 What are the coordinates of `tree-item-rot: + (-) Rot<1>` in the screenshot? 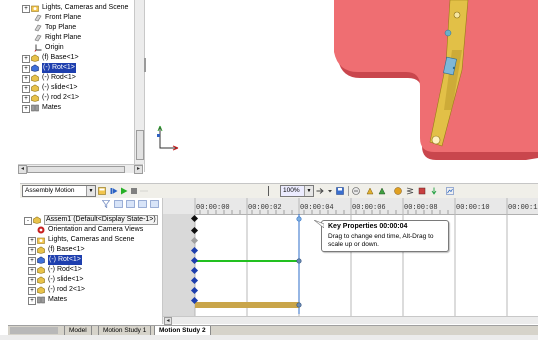 It's located at (81, 68).